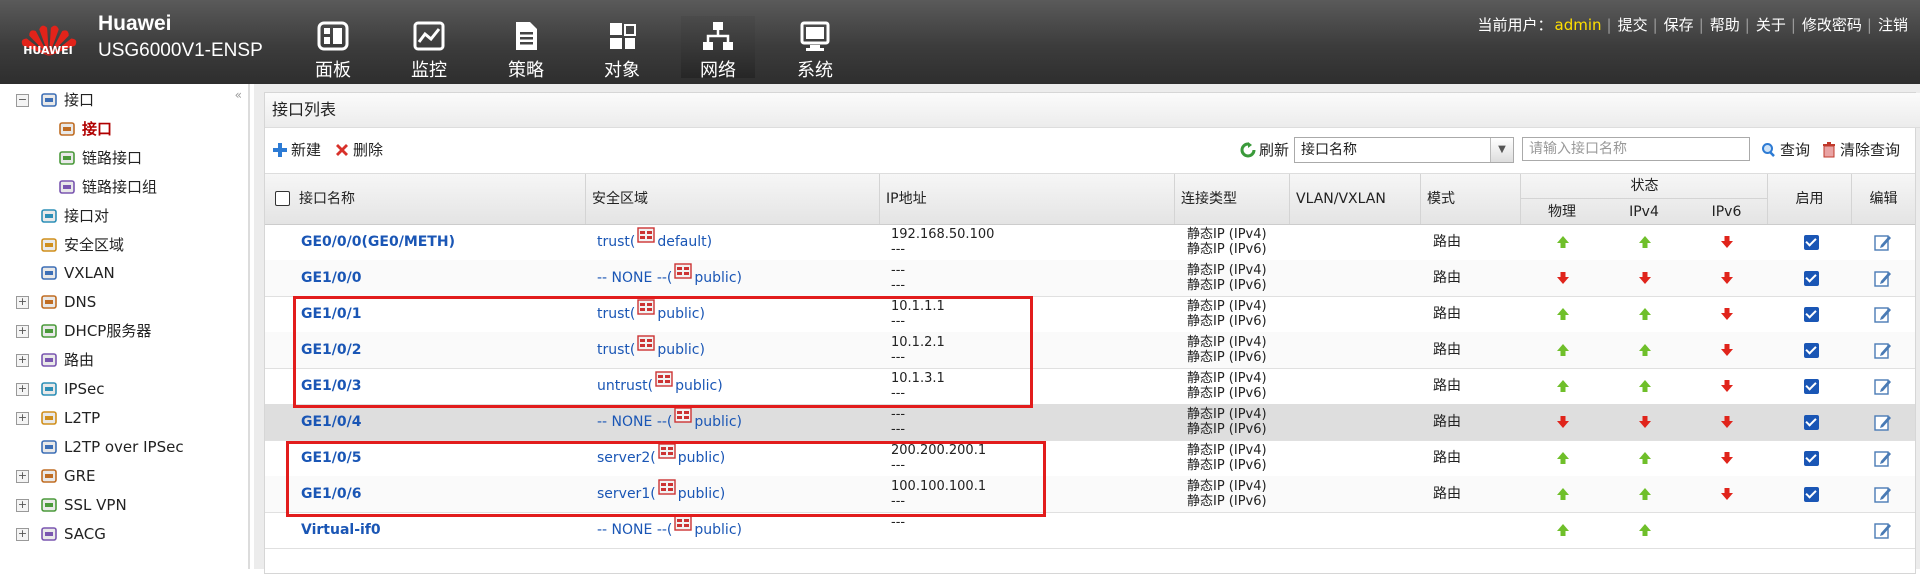 This screenshot has height=574, width=1920. Describe the element at coordinates (331, 494) in the screenshot. I see `interface-name-link: GE1/0/6` at that location.